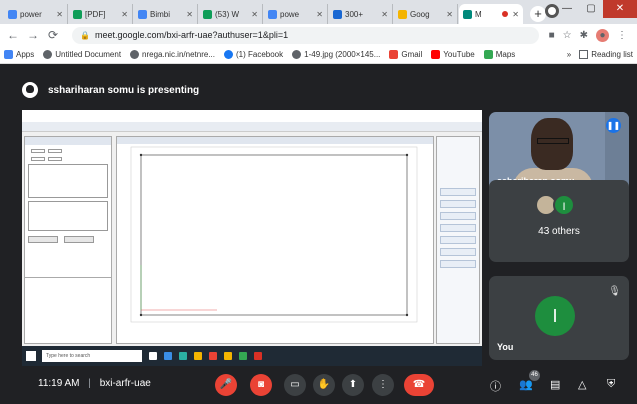  Describe the element at coordinates (13, 35) in the screenshot. I see `back-icon: ←` at that location.